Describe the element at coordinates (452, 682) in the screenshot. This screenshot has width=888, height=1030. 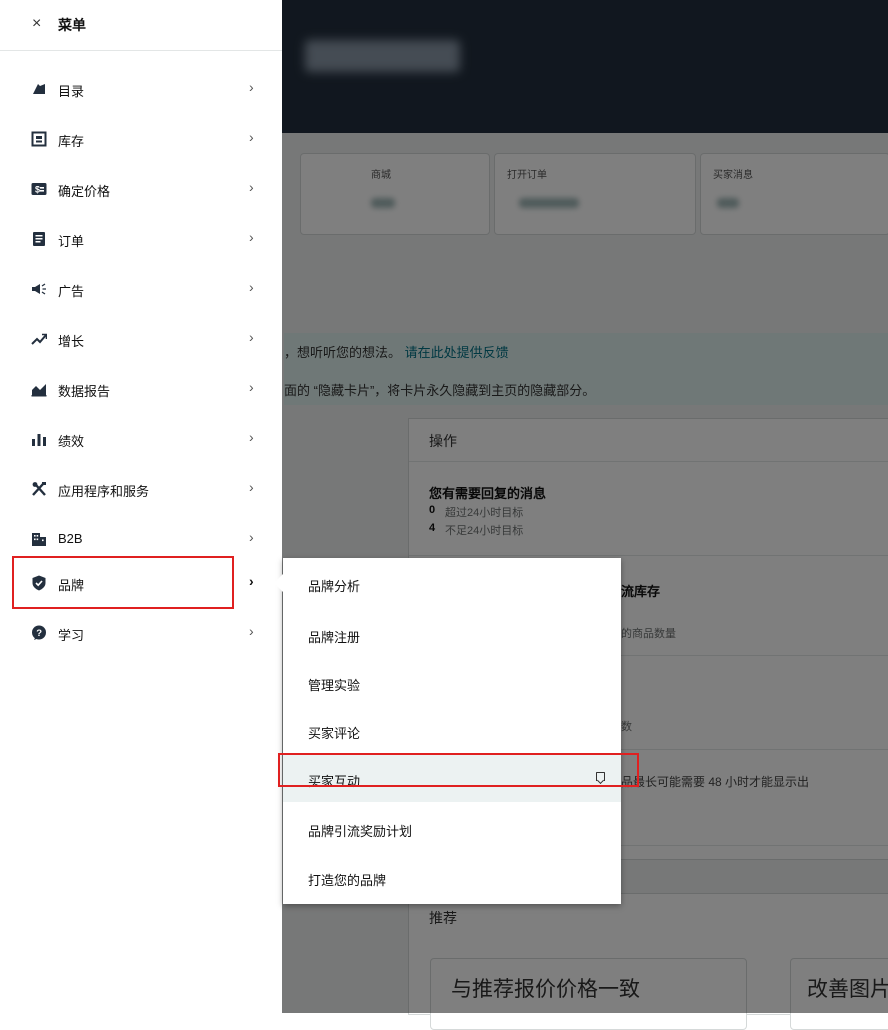
I see `submenu-item-manage-experiments: 管理实验` at that location.